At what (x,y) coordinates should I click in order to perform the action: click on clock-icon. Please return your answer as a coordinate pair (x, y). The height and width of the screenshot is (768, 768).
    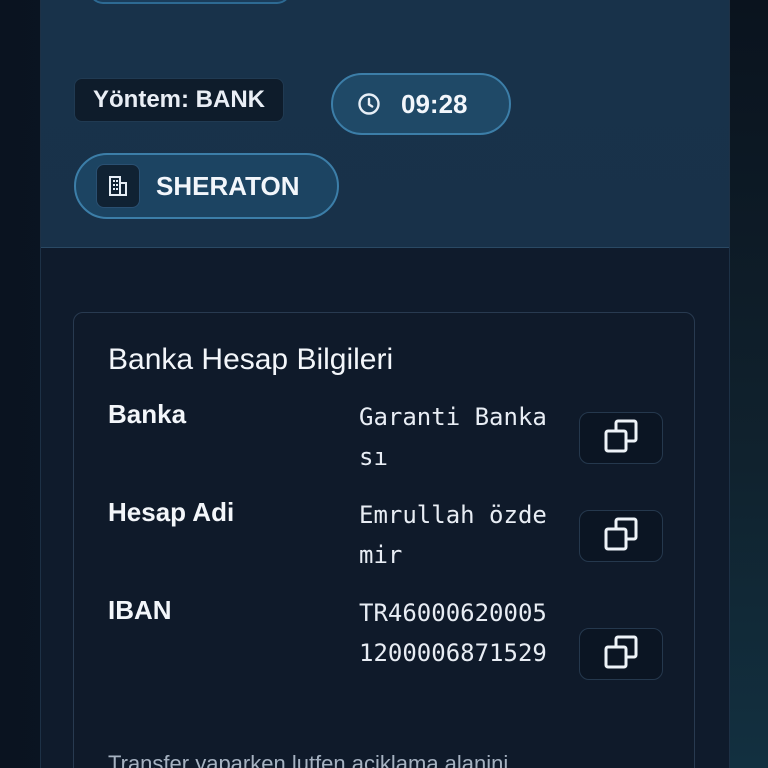
    Looking at the image, I should click on (369, 104).